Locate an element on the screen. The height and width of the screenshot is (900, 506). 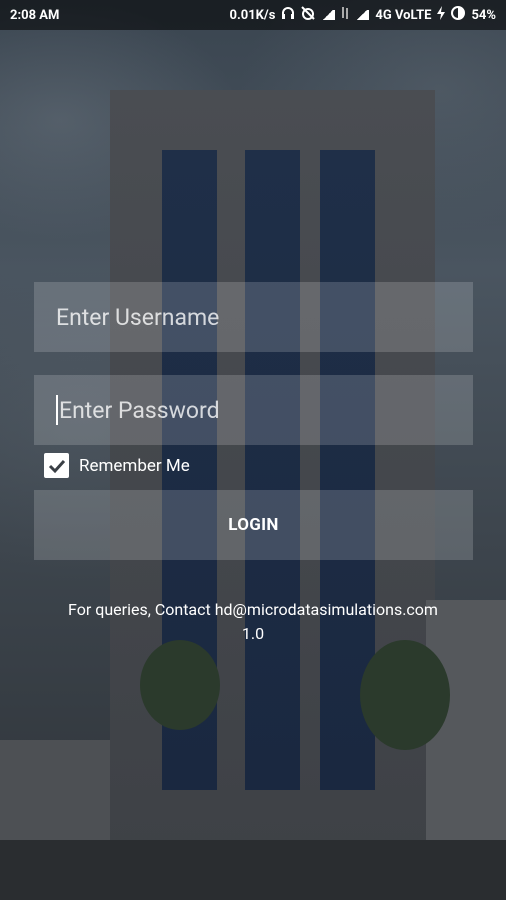
street is located at coordinates (253, 870).